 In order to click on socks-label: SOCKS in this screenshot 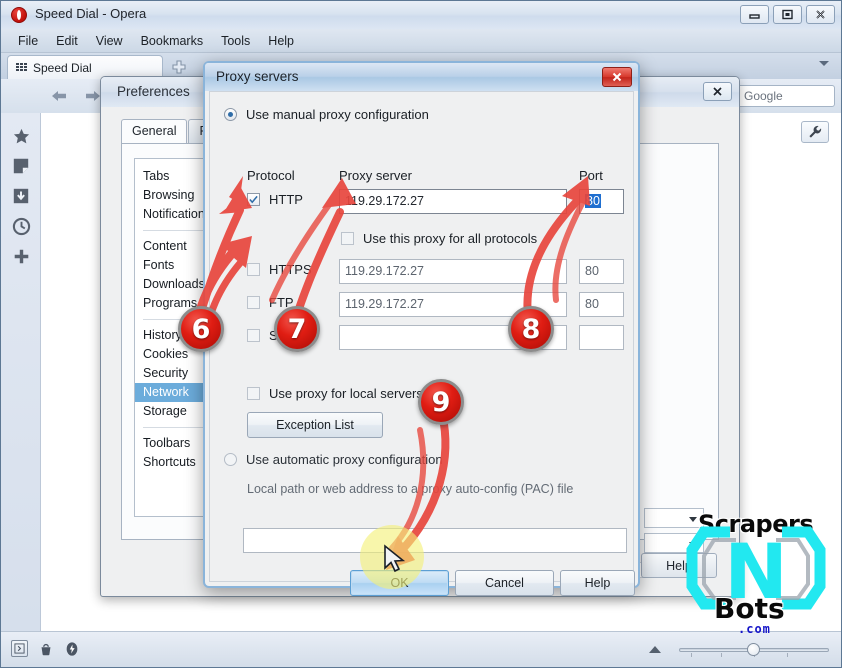, I will do `click(292, 335)`.